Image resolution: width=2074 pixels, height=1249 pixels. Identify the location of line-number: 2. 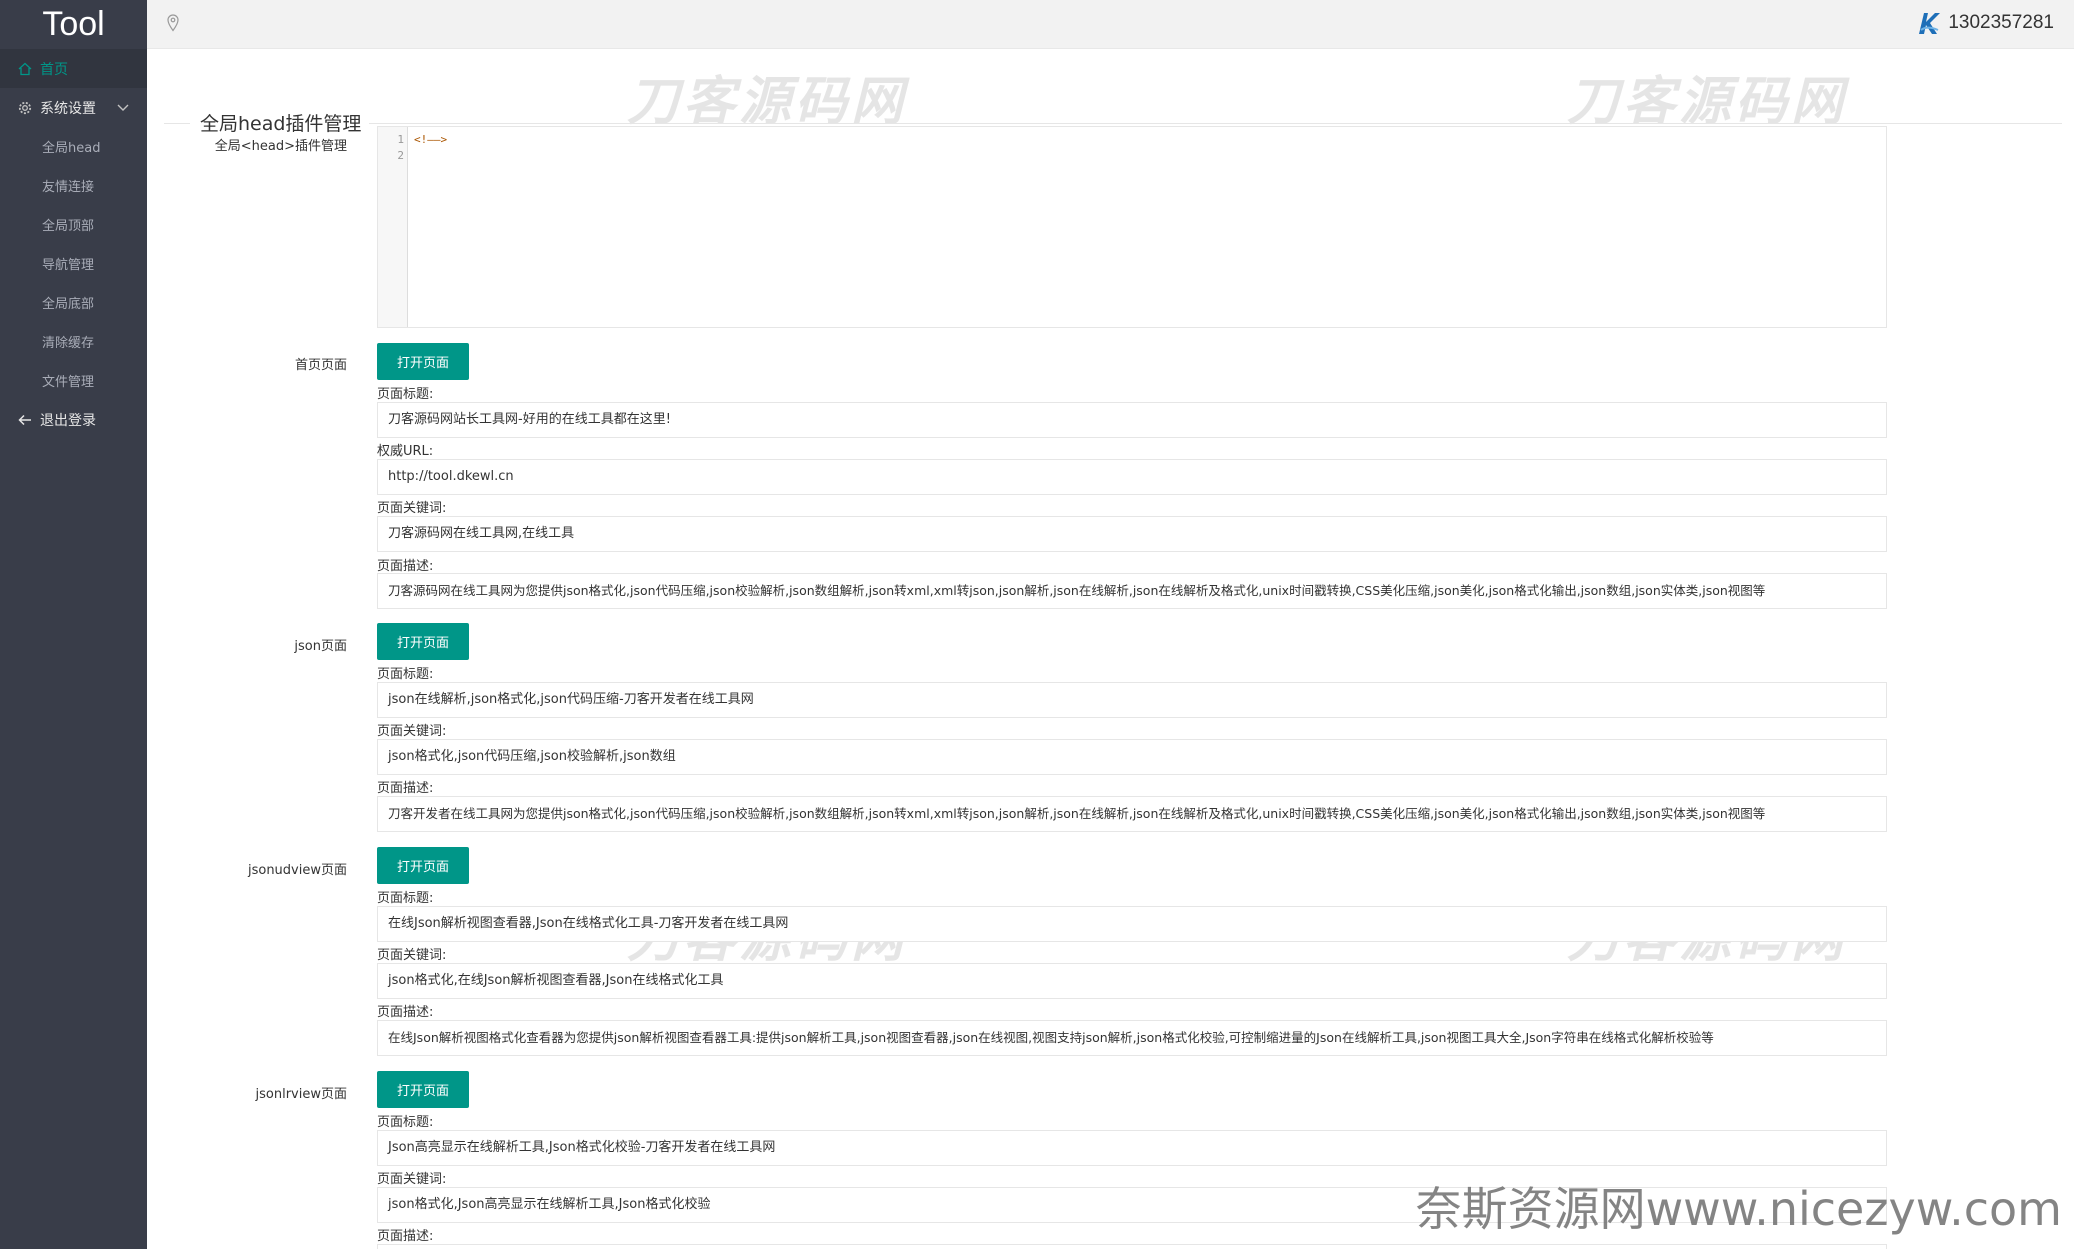
(400, 155).